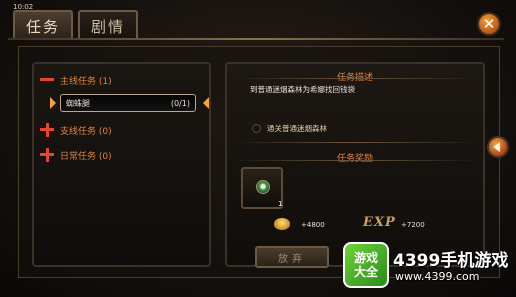 The height and width of the screenshot is (297, 516). What do you see at coordinates (86, 131) in the screenshot?
I see `category-label: 支线任务 (0)` at bounding box center [86, 131].